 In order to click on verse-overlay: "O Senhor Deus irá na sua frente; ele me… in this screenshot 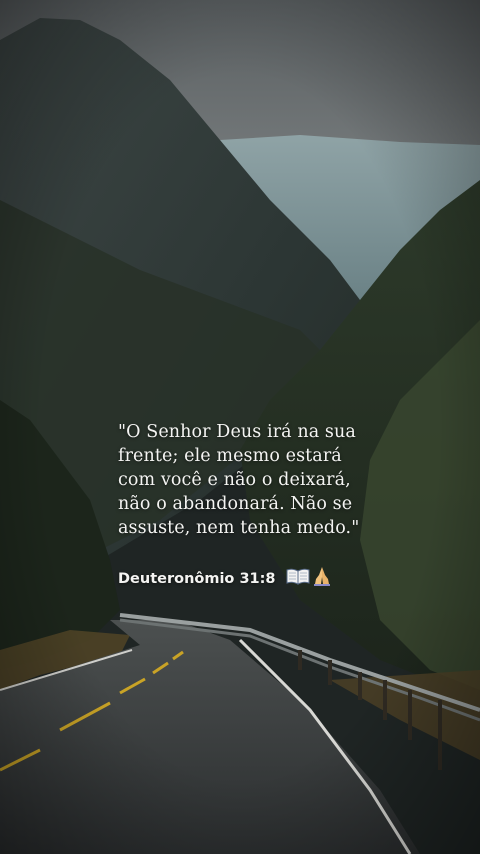, I will do `click(248, 505)`.